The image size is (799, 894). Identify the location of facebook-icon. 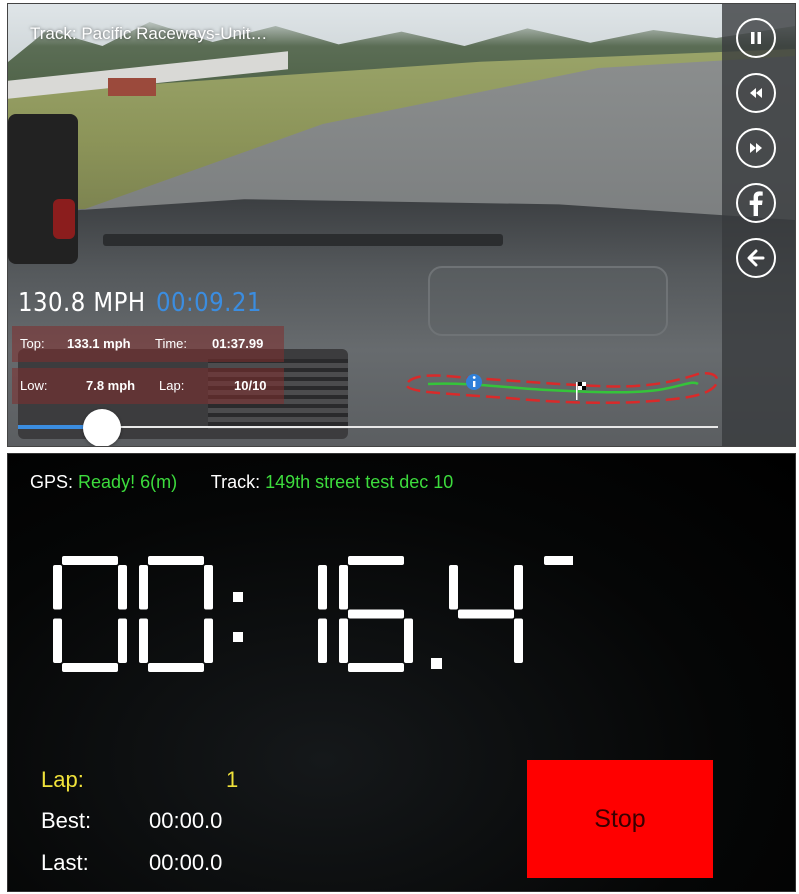
(756, 203).